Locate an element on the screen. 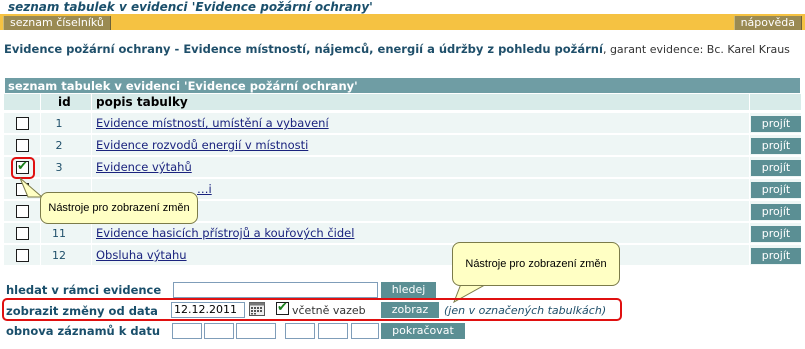 This screenshot has height=349, width=805. restore-month-input is located at coordinates (219, 331).